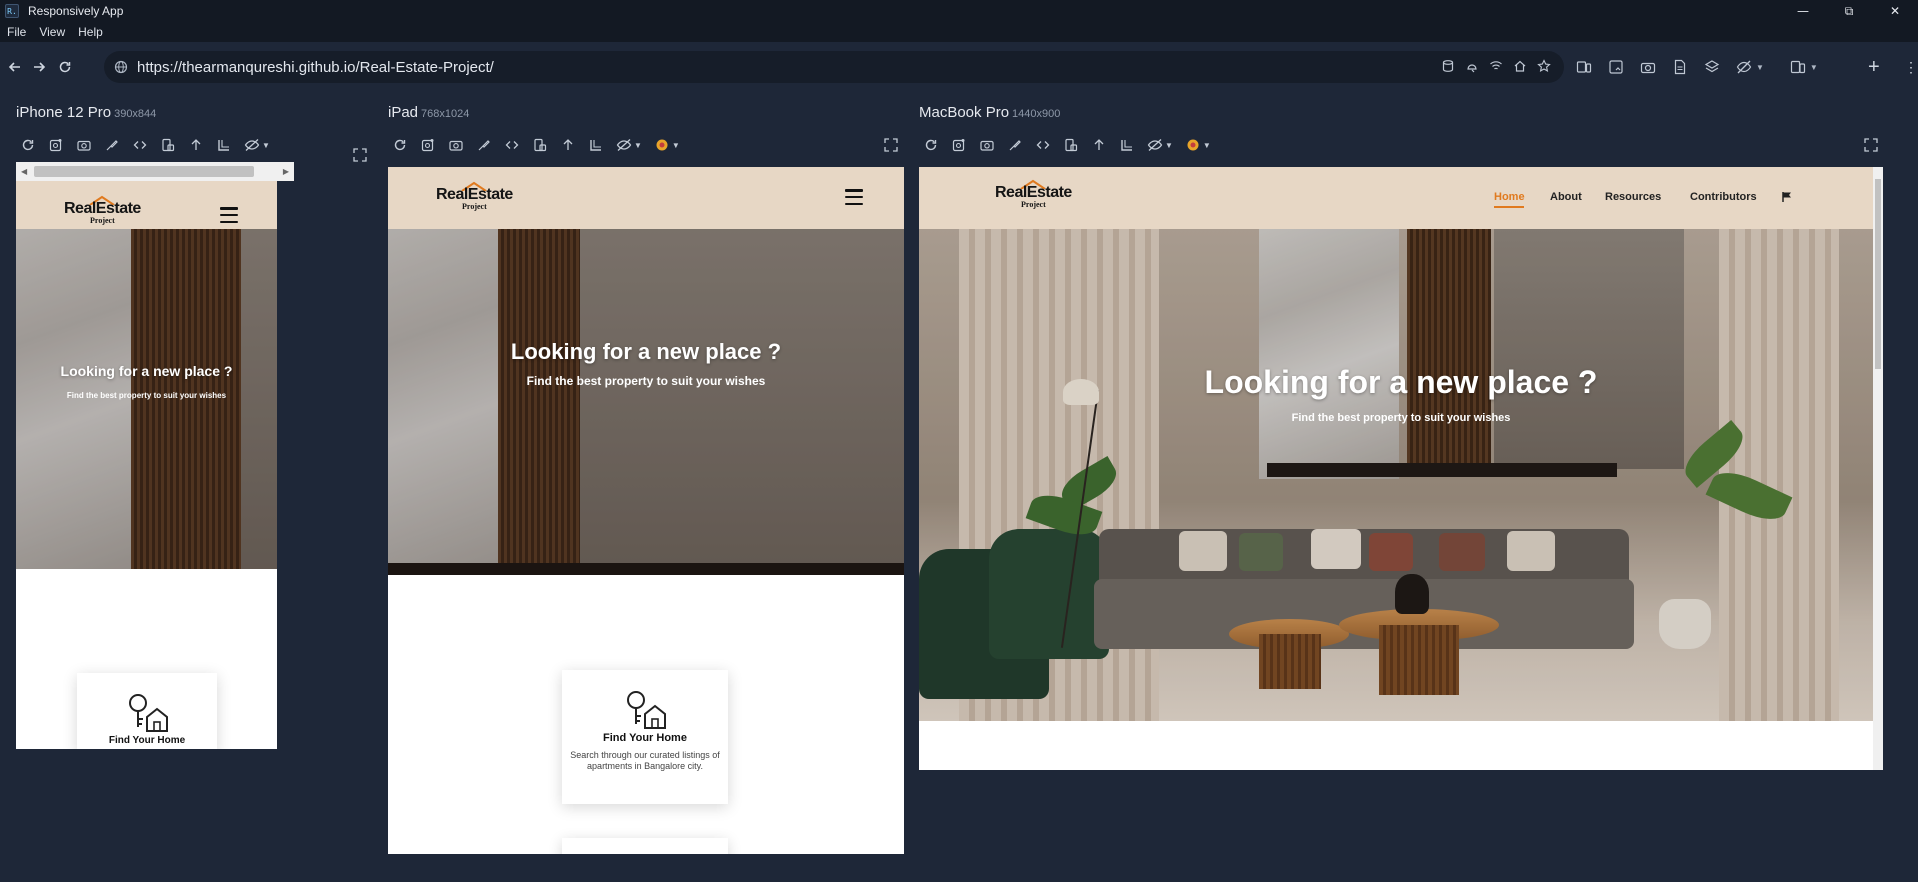 The height and width of the screenshot is (882, 1918). I want to click on cookie-icon, so click(1472, 66).